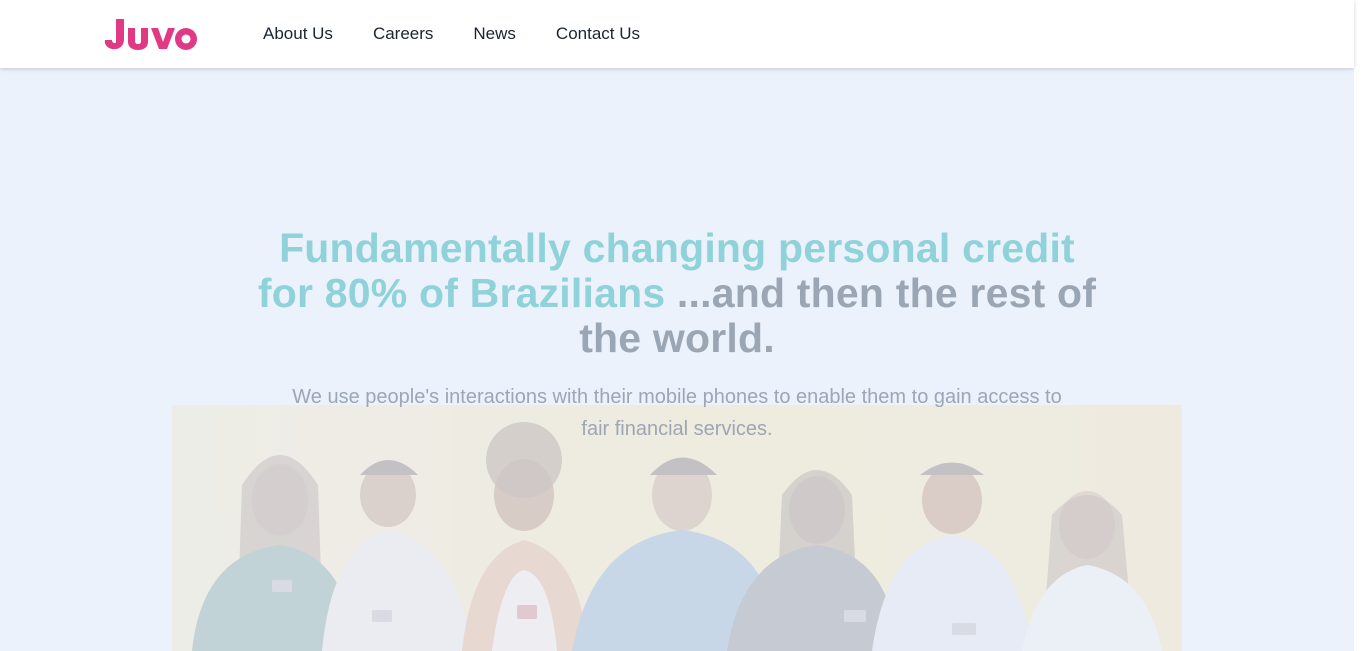 Image resolution: width=1366 pixels, height=651 pixels. I want to click on nav-about-us: About Us, so click(298, 34).